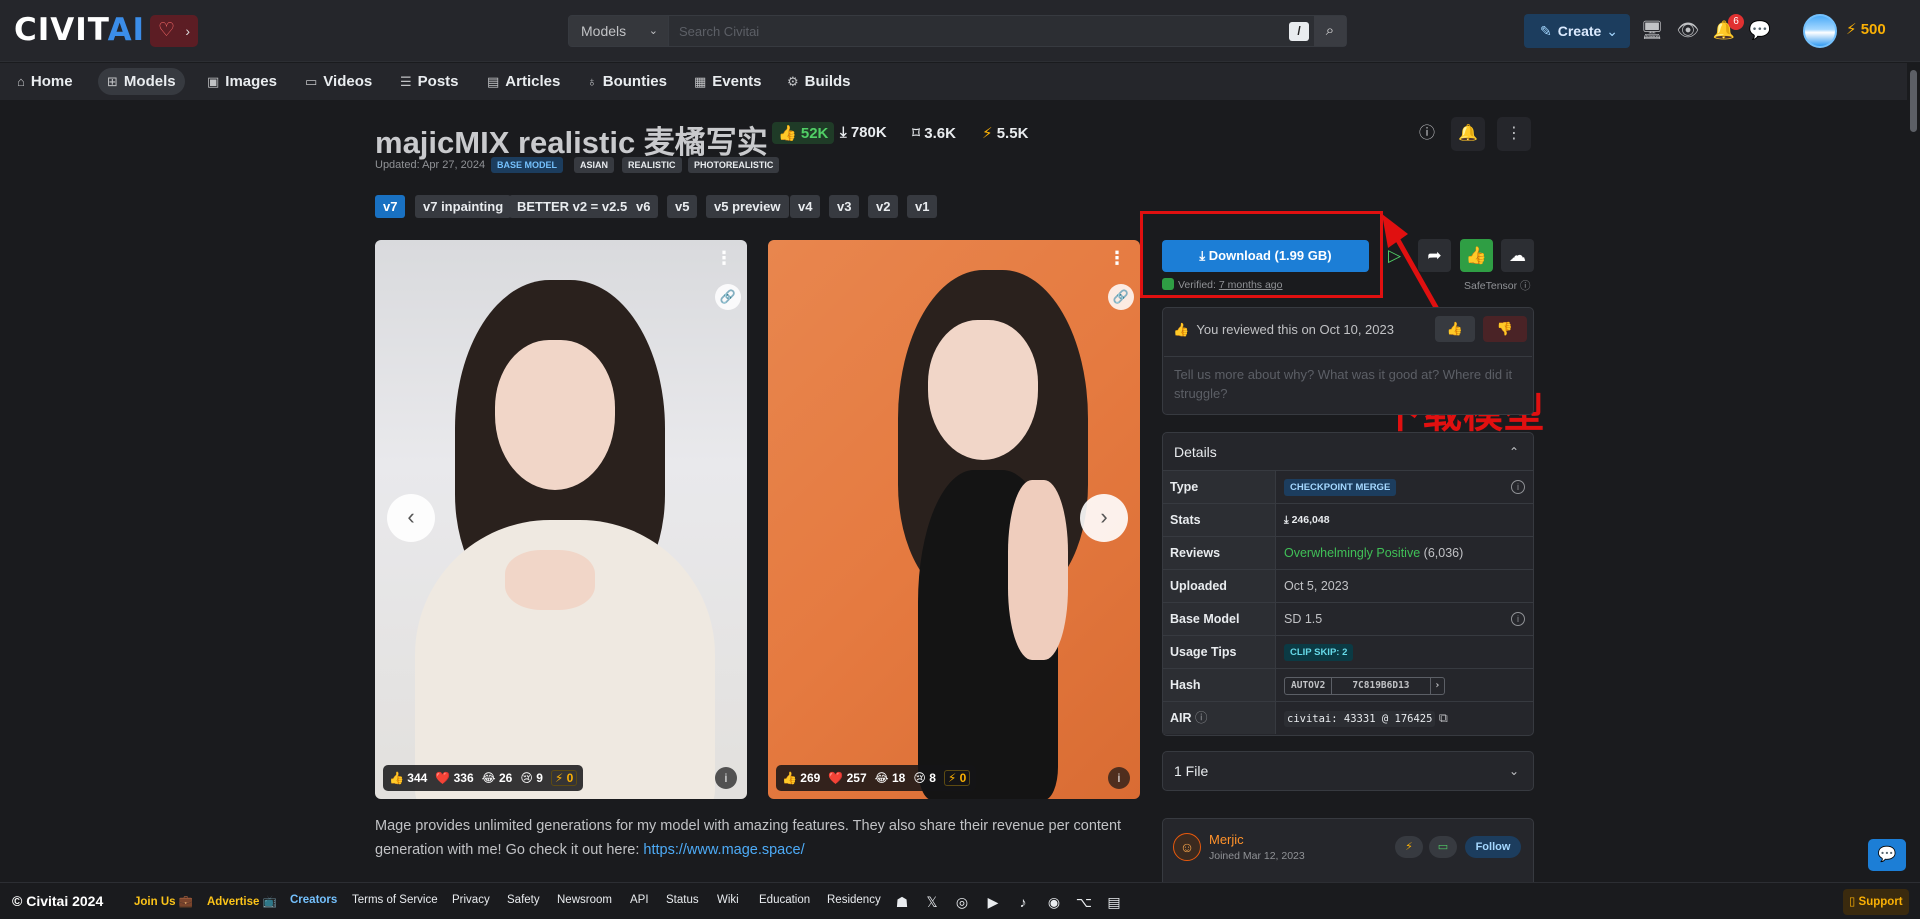  What do you see at coordinates (734, 165) in the screenshot?
I see `tag-photorealistic: PHOTOREALISTIC` at bounding box center [734, 165].